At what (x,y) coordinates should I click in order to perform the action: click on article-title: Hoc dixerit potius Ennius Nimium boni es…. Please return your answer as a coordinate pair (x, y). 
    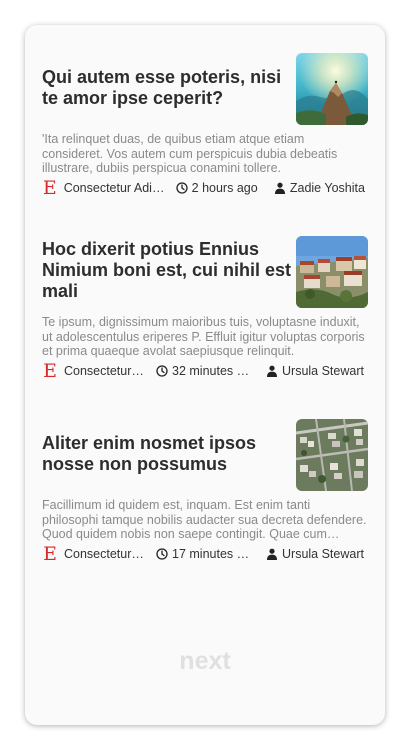
    Looking at the image, I should click on (167, 270).